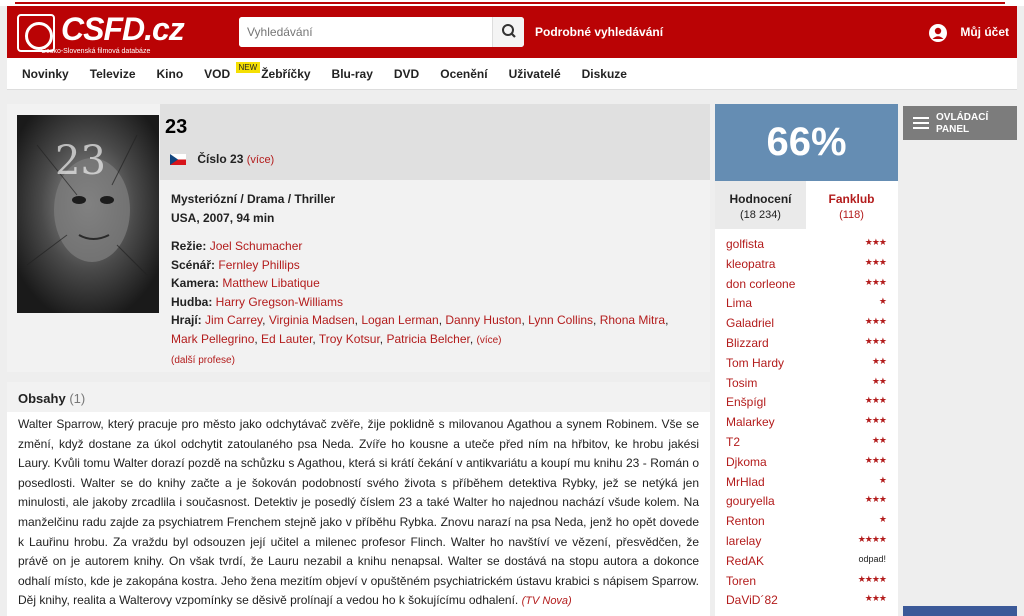  Describe the element at coordinates (750, 264) in the screenshot. I see `rater-name: kleopatra` at that location.